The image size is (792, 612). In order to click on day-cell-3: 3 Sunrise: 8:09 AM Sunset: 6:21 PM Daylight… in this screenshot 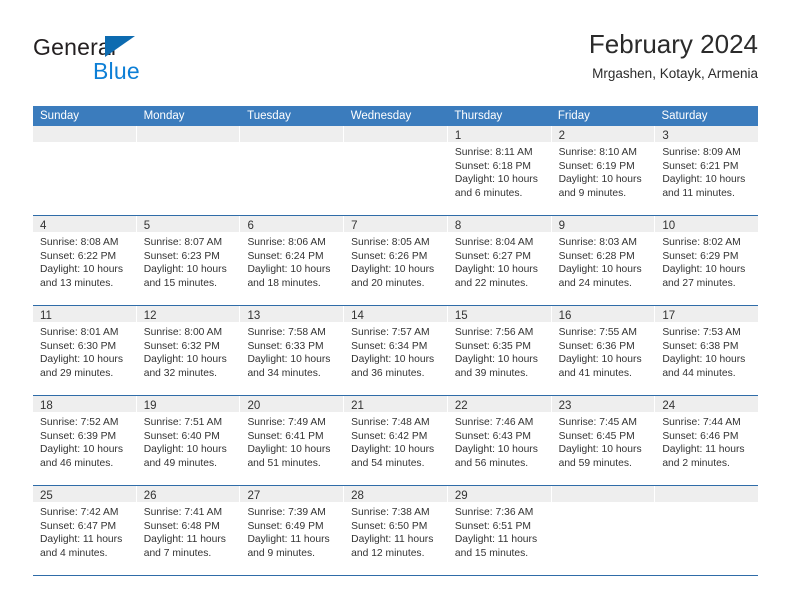, I will do `click(707, 170)`.